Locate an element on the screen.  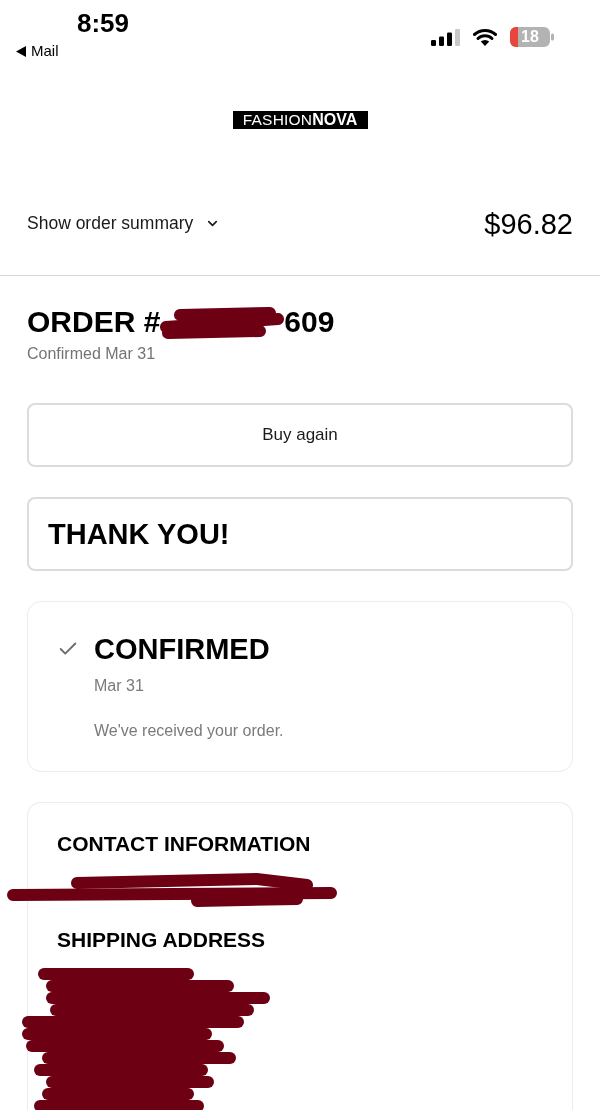
logo-bold-text: NOVA is located at coordinates (335, 120).